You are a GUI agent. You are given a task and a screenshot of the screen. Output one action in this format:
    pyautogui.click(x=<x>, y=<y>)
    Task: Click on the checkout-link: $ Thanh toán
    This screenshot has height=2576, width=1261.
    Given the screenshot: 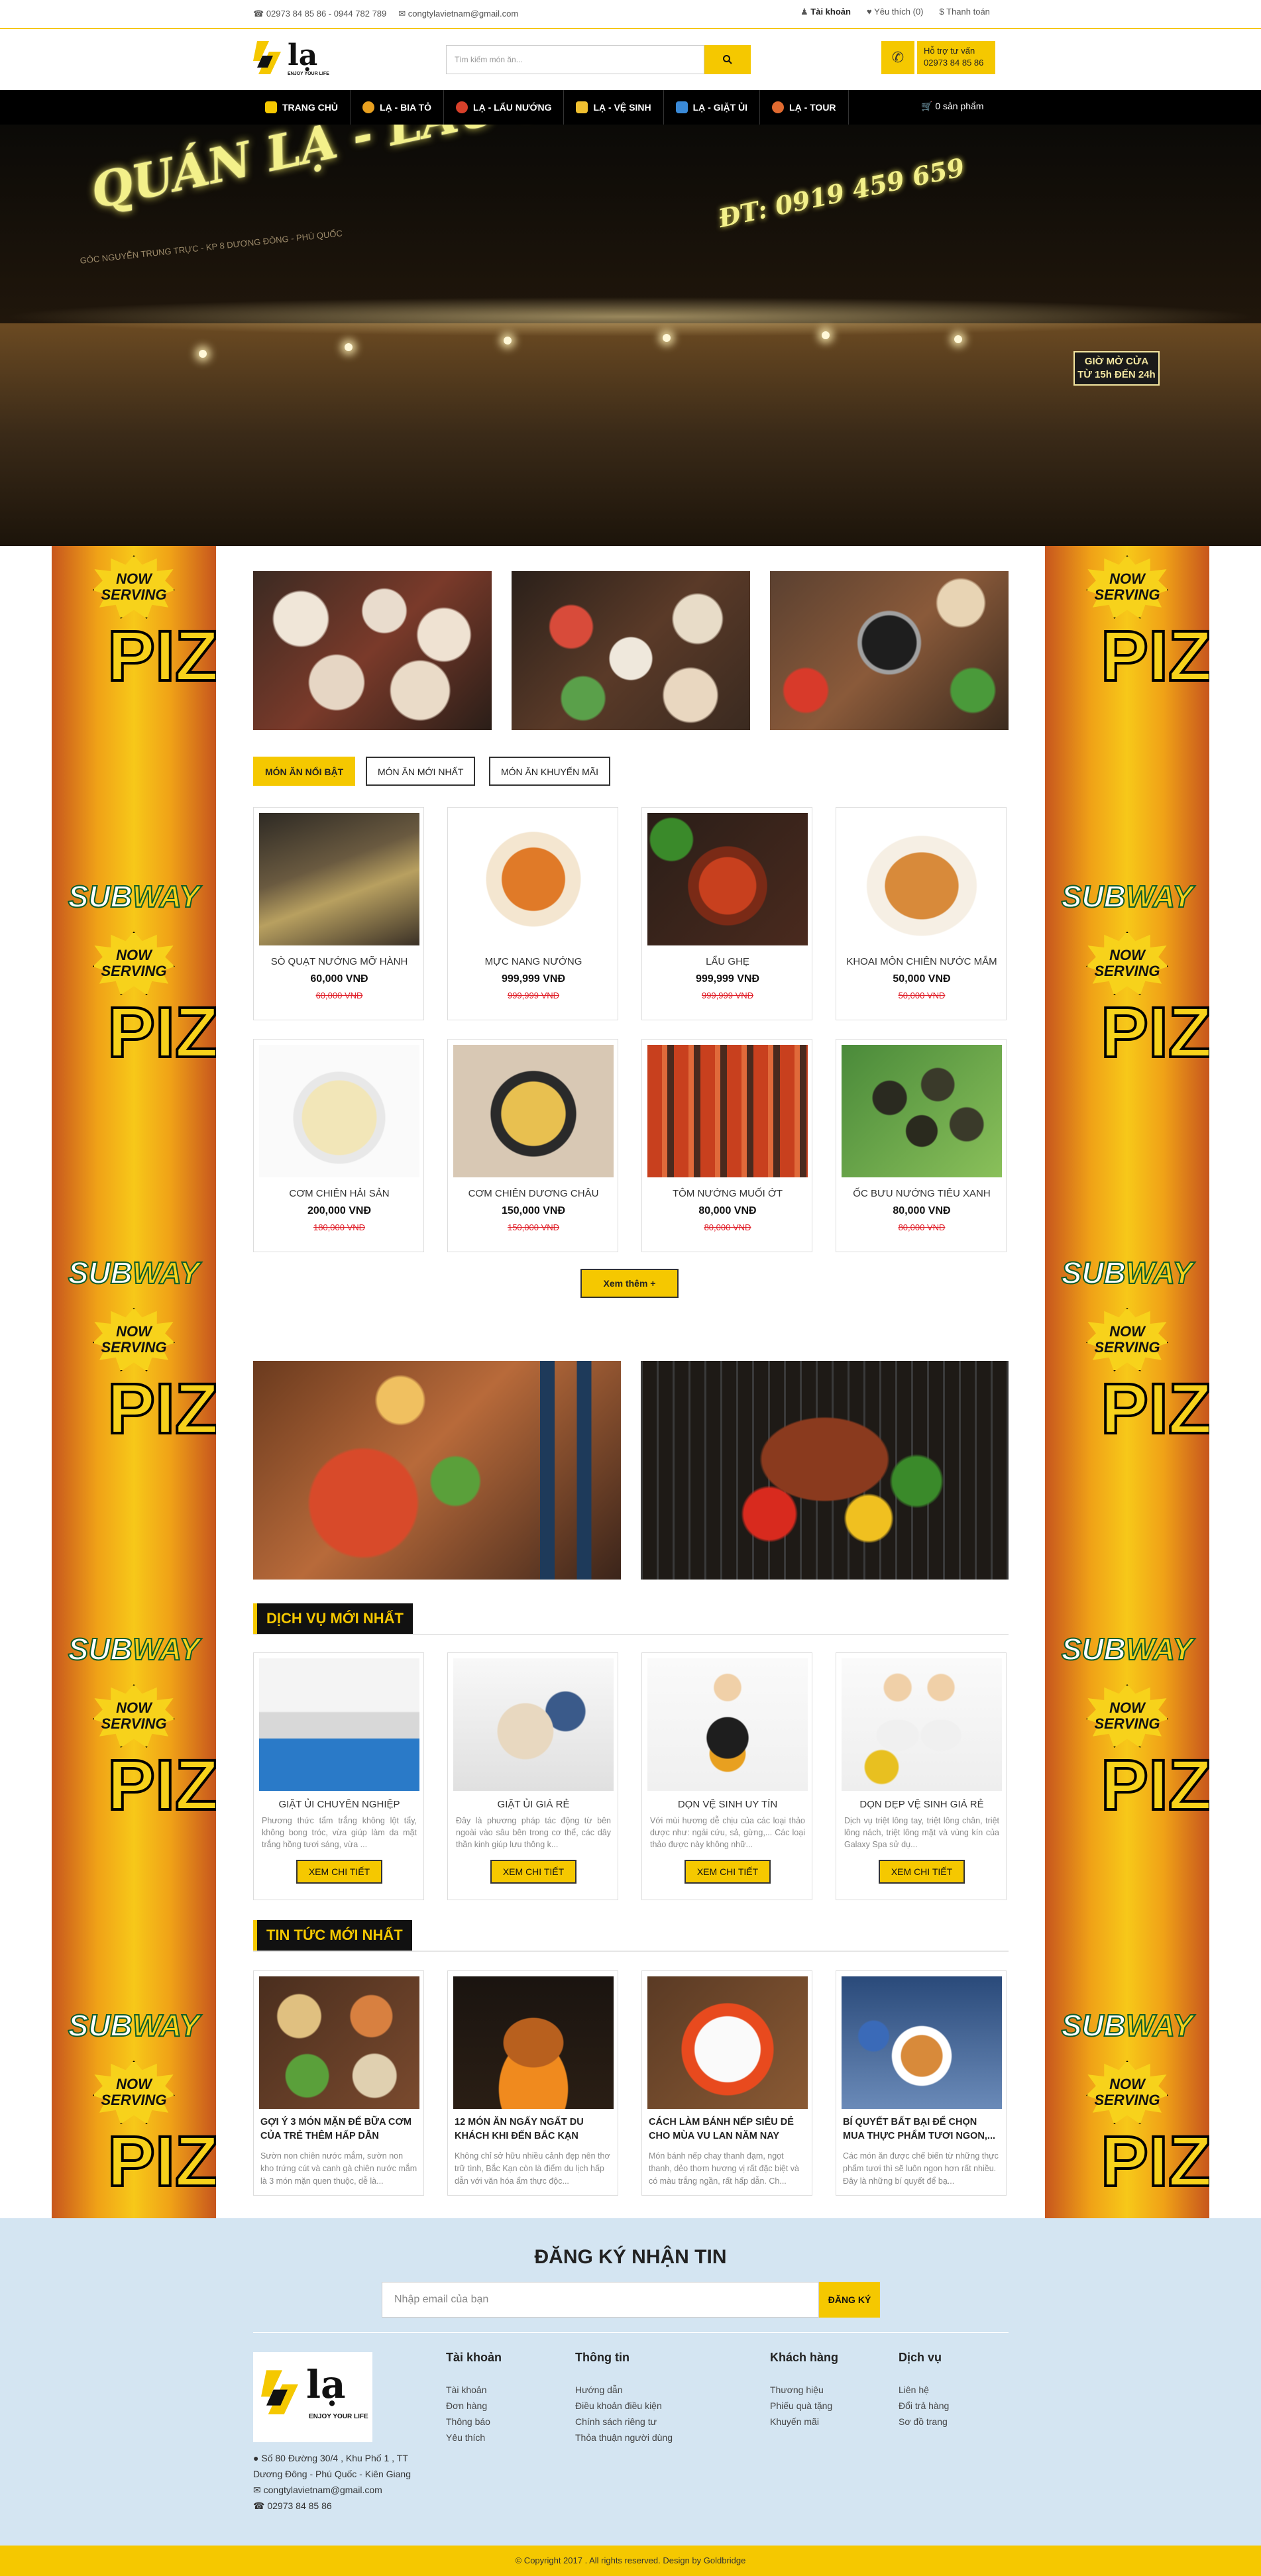 What is the action you would take?
    pyautogui.click(x=965, y=12)
    